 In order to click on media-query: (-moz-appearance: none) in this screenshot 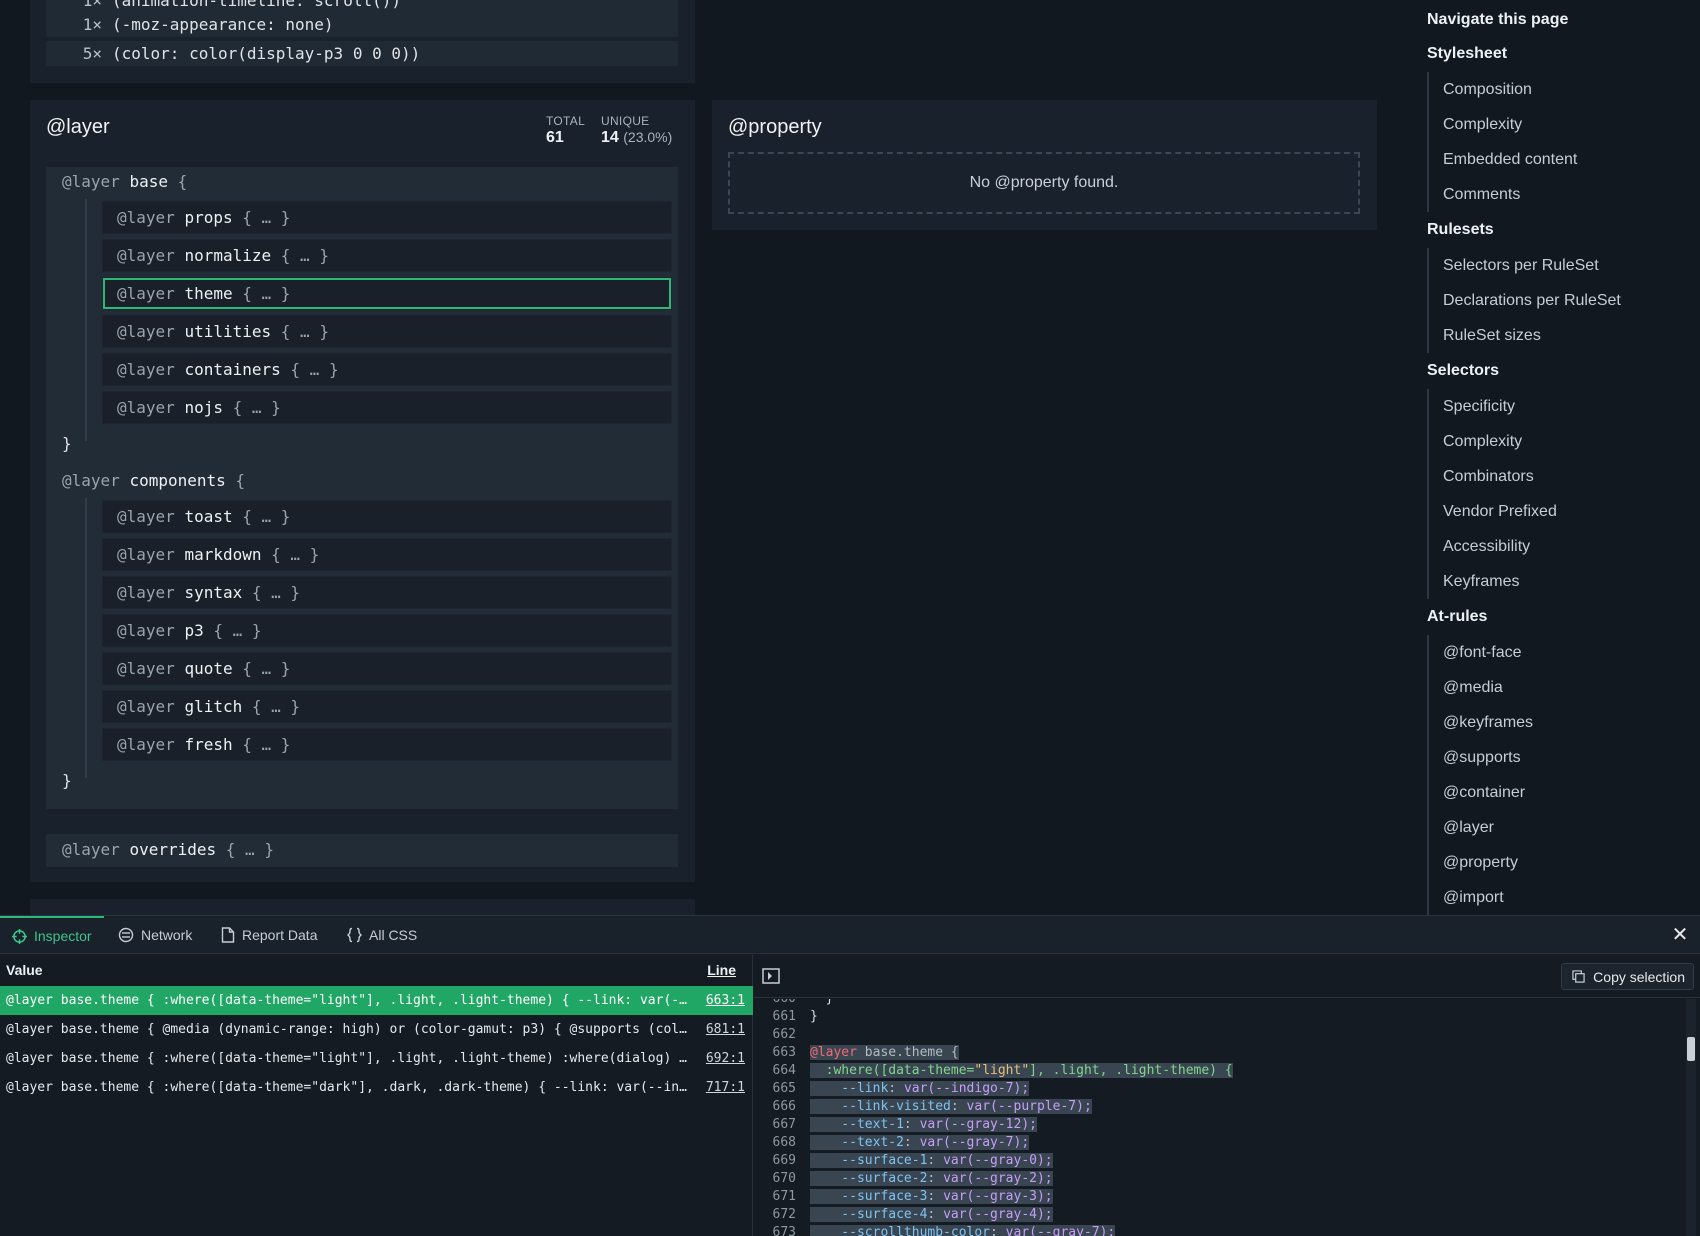, I will do `click(223, 24)`.